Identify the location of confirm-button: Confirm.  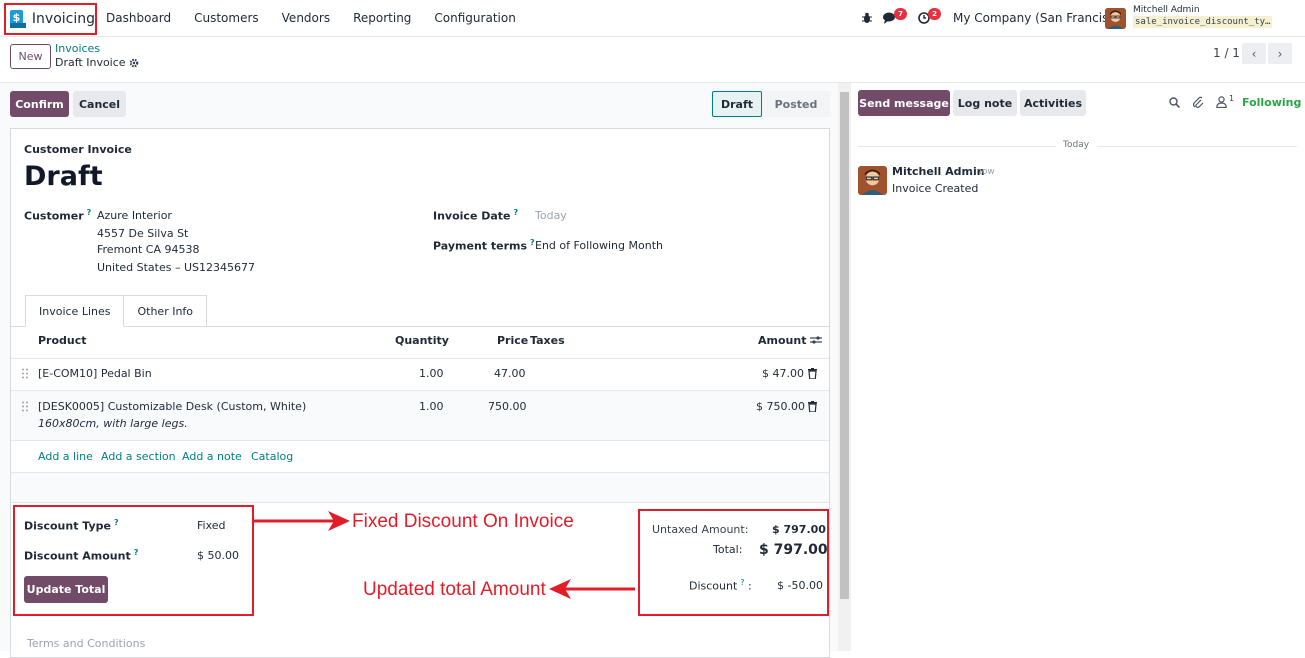
(39, 104).